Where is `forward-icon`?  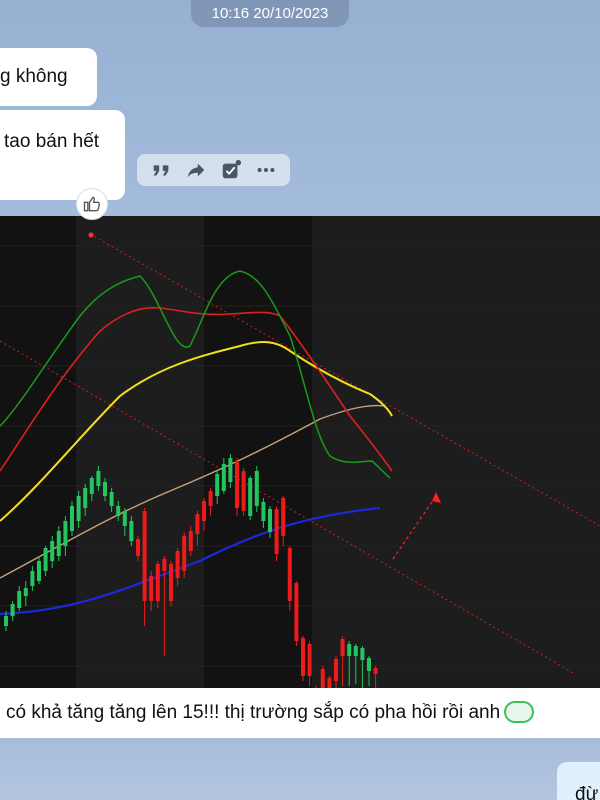
forward-icon is located at coordinates (196, 170).